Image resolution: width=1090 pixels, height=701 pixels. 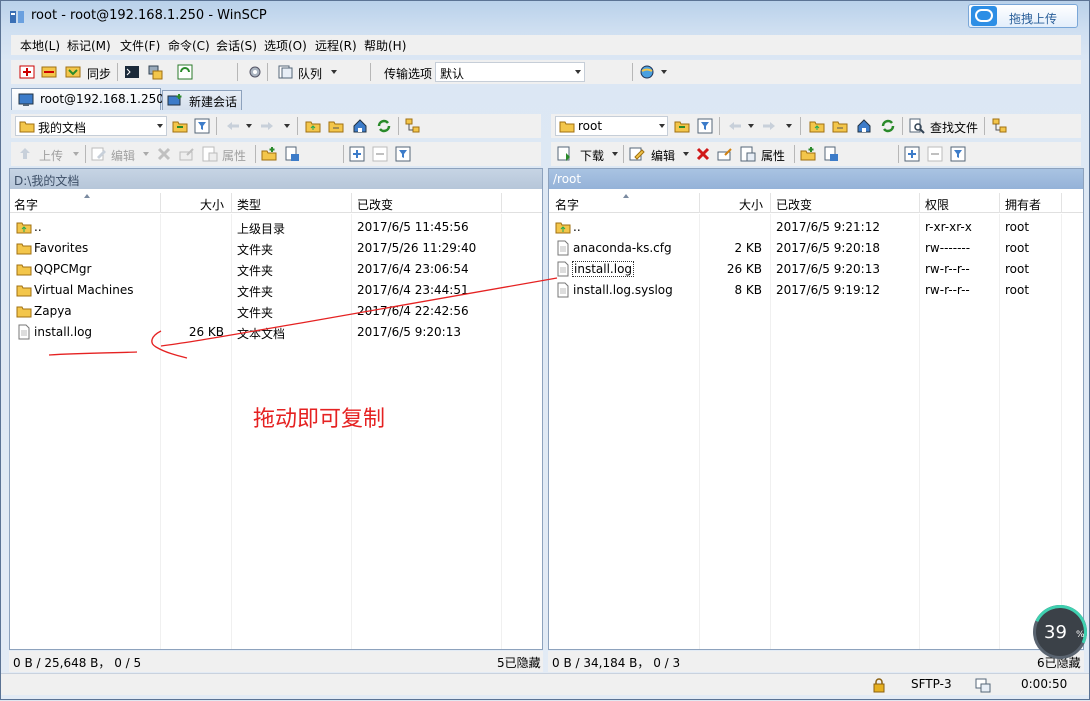 What do you see at coordinates (1057, 632) in the screenshot?
I see `progress-widget: 39 %` at bounding box center [1057, 632].